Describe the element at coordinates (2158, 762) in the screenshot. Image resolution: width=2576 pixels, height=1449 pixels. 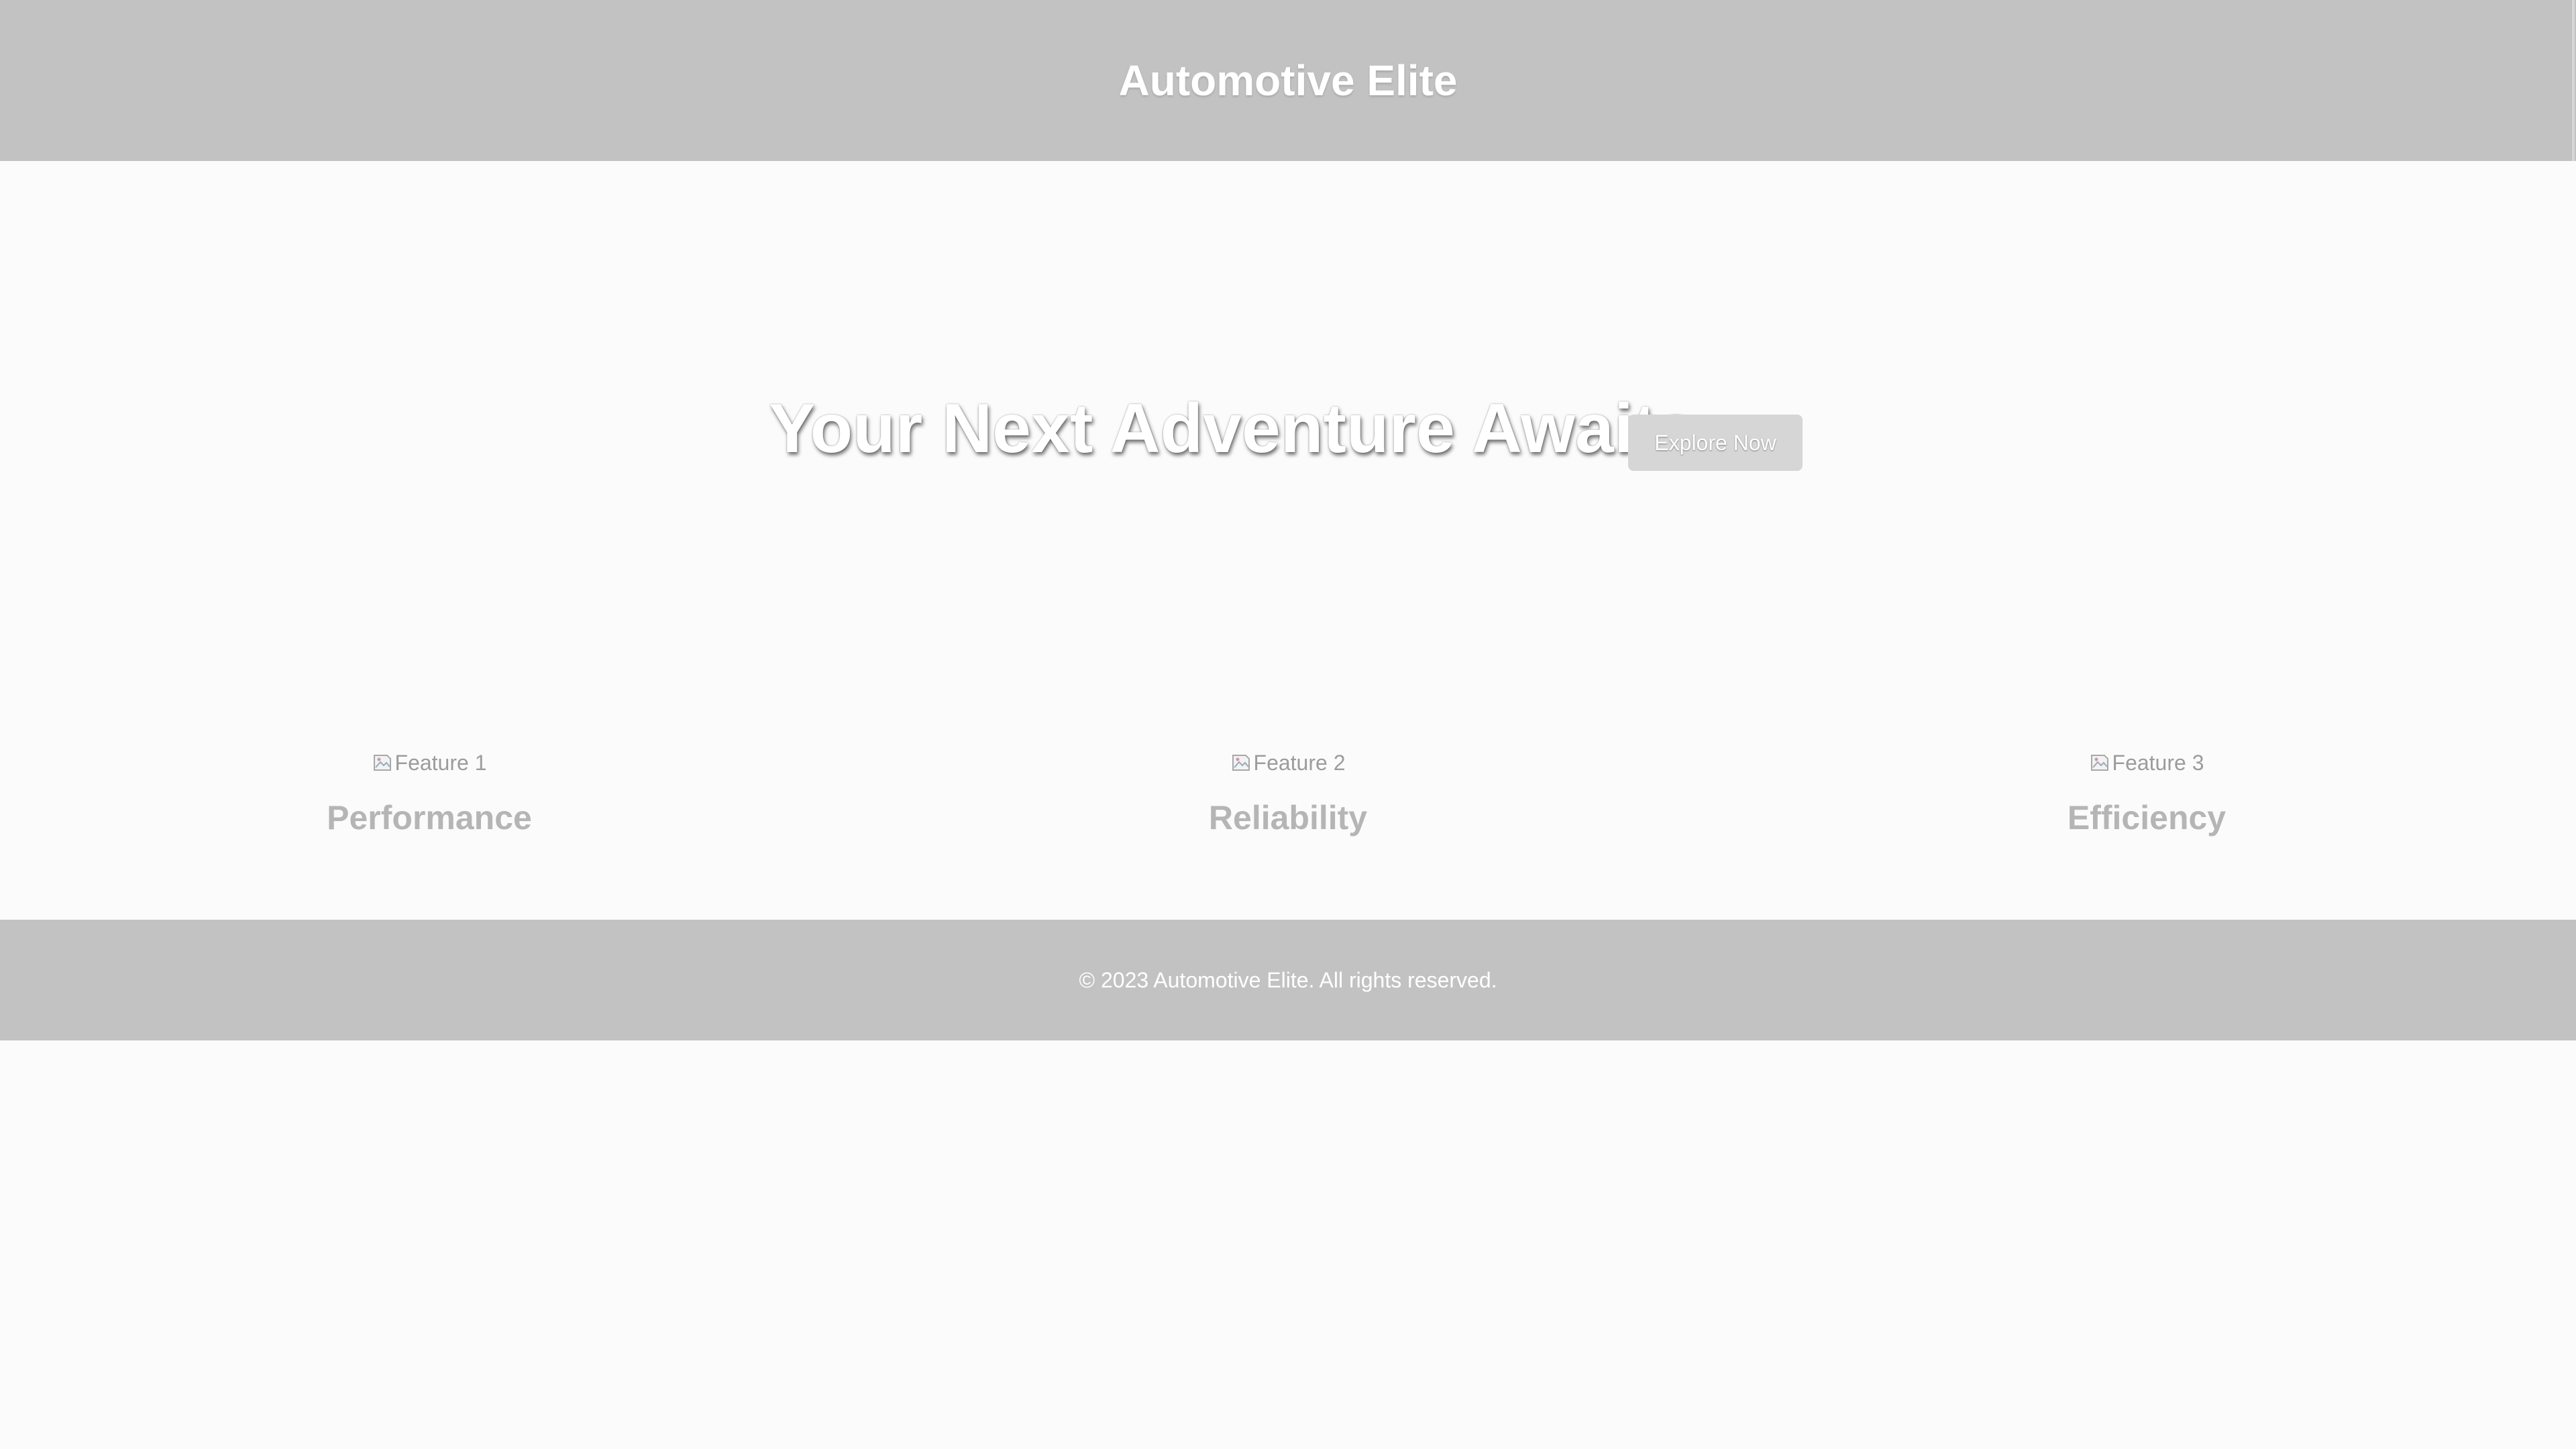
I see `feature-image-alt: Feature 3` at that location.